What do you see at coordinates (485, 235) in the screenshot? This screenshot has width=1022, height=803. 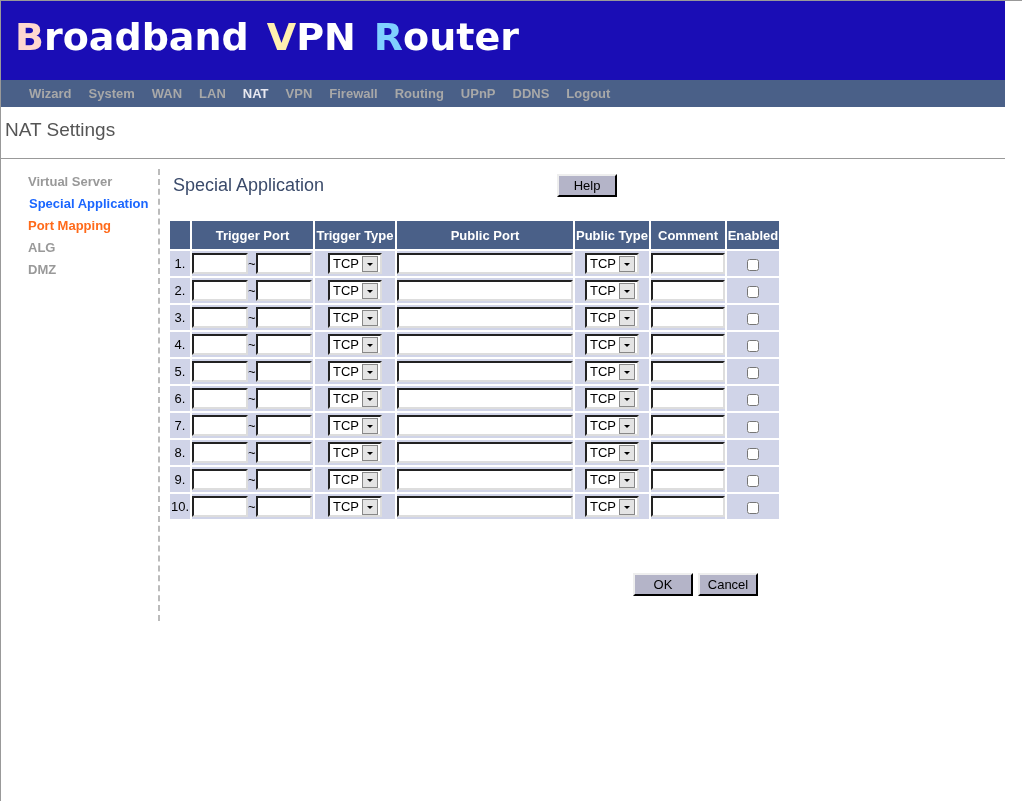 I see `column-header: Public Port` at bounding box center [485, 235].